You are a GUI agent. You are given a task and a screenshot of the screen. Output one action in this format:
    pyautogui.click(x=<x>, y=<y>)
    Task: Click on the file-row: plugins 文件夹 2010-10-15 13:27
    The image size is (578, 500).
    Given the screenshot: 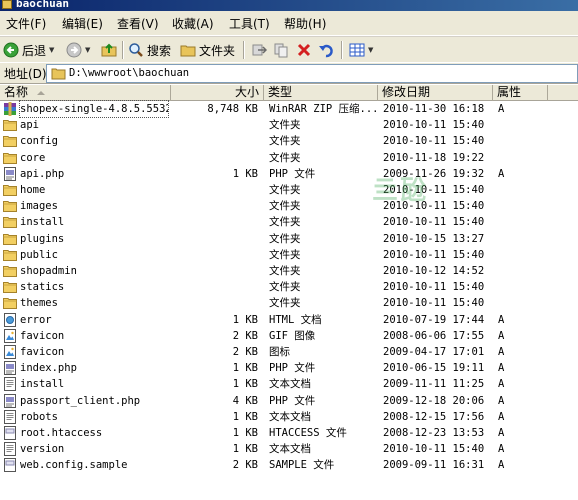 What is the action you would take?
    pyautogui.click(x=289, y=239)
    